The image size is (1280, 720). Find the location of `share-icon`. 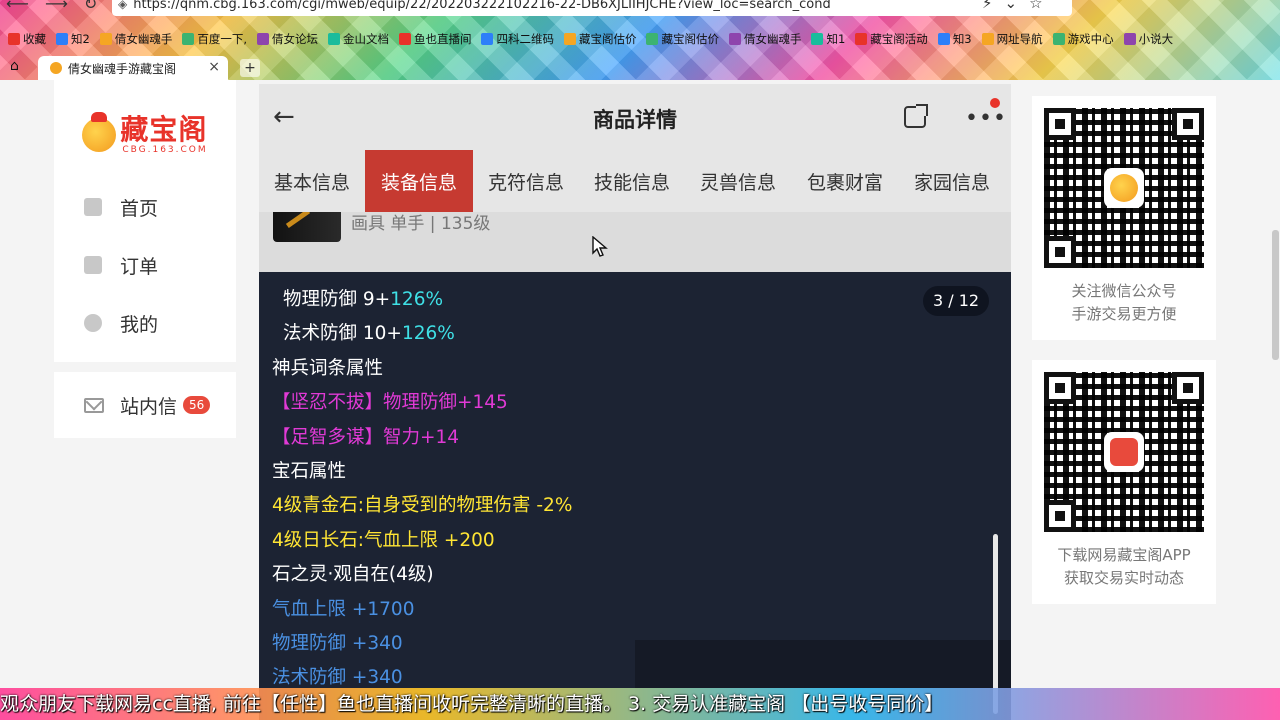

share-icon is located at coordinates (916, 116).